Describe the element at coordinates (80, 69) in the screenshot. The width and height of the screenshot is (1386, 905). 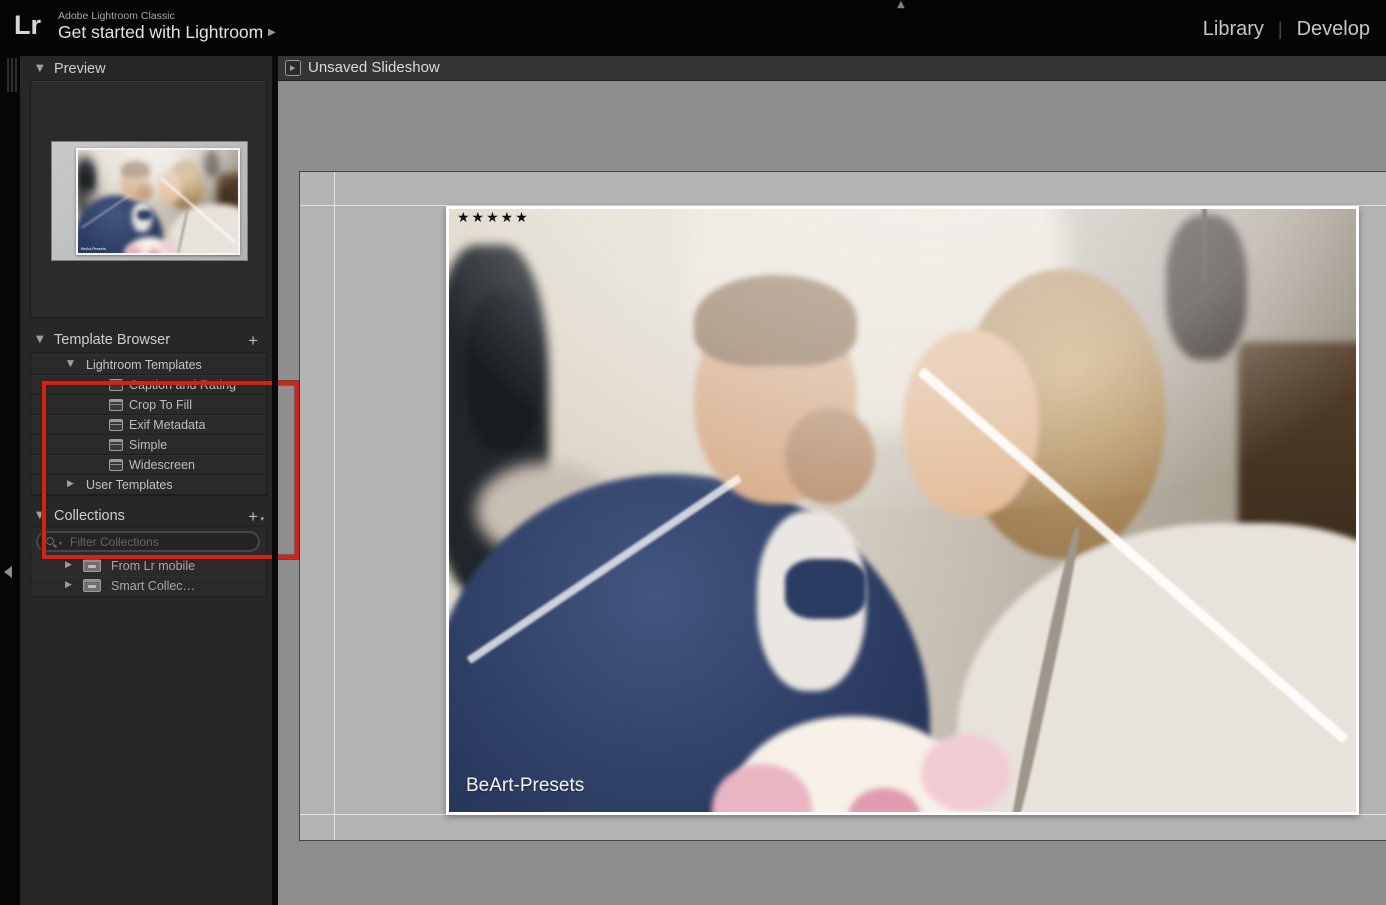
I see `preview-panel-title: Preview` at that location.